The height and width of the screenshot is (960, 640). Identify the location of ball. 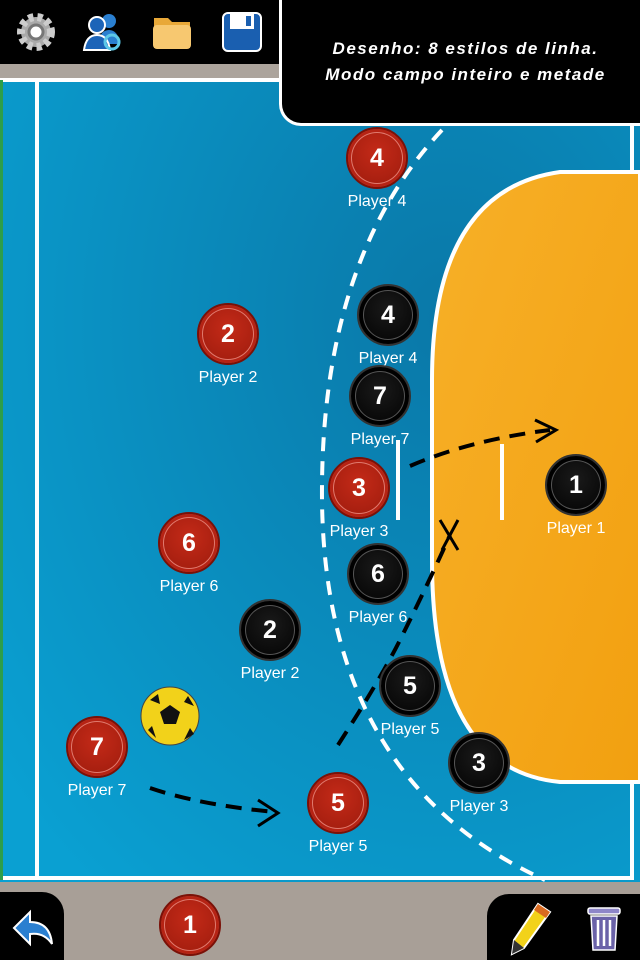
(170, 716).